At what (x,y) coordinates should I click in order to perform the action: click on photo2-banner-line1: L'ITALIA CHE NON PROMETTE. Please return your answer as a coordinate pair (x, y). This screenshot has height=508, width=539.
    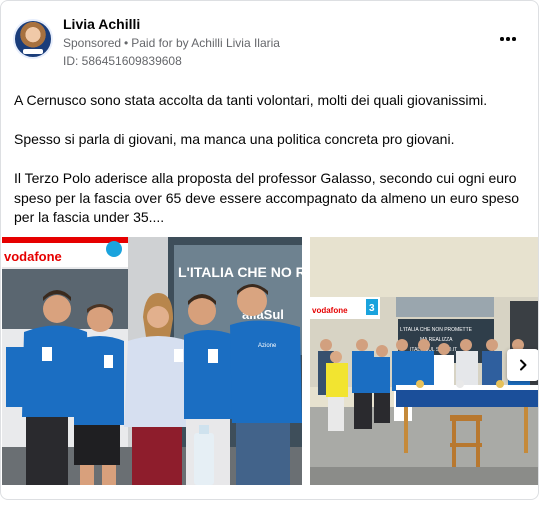
    Looking at the image, I should click on (436, 330).